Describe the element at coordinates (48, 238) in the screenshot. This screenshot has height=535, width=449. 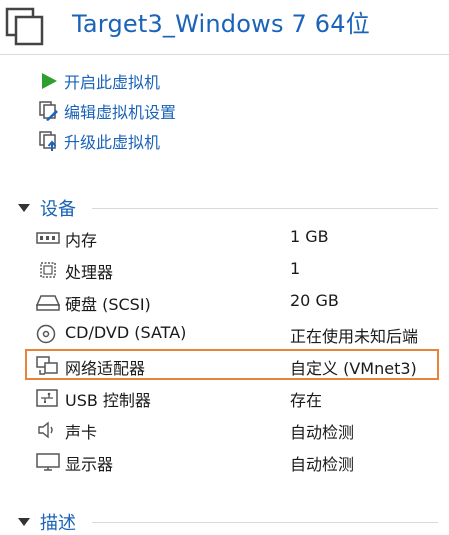
I see `memory-icon` at that location.